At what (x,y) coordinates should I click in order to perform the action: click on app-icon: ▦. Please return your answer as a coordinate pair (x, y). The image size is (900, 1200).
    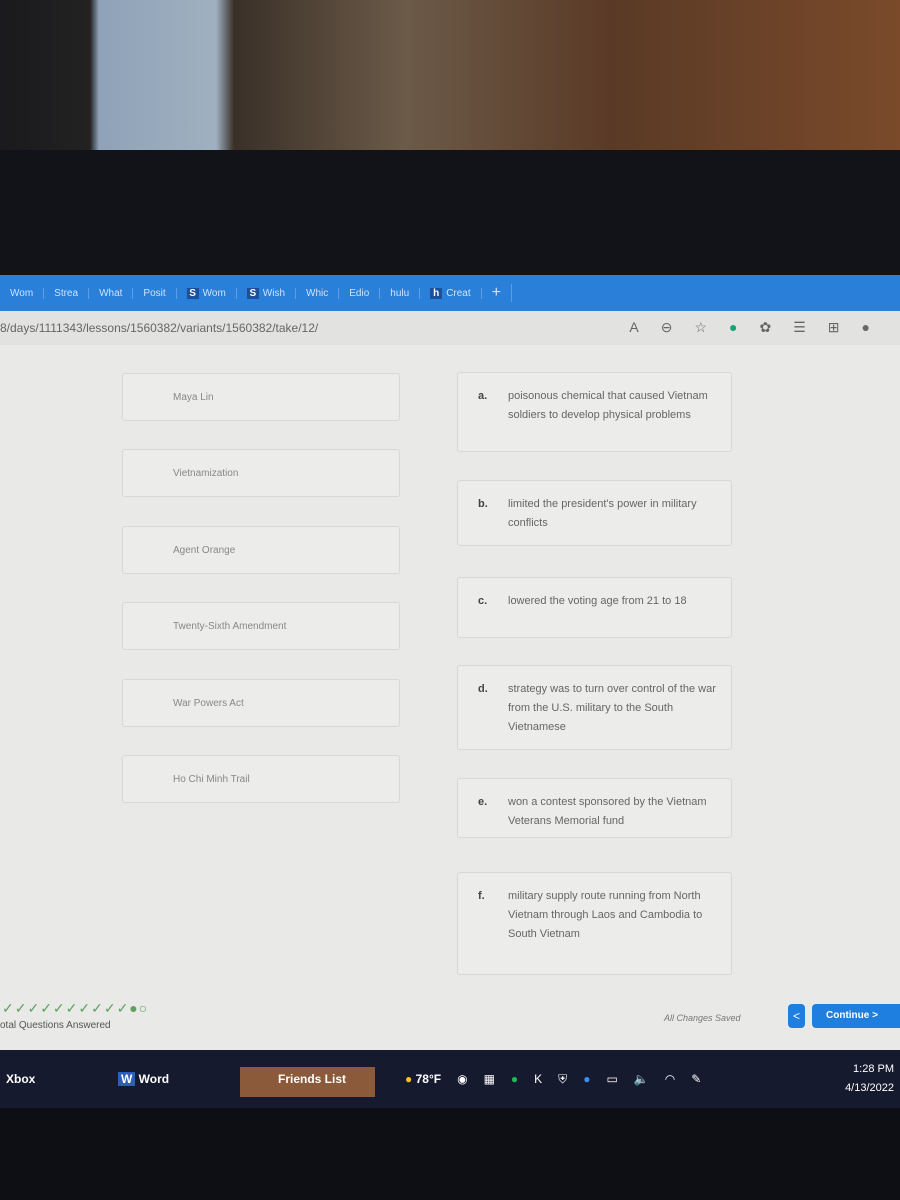
    Looking at the image, I should click on (489, 1079).